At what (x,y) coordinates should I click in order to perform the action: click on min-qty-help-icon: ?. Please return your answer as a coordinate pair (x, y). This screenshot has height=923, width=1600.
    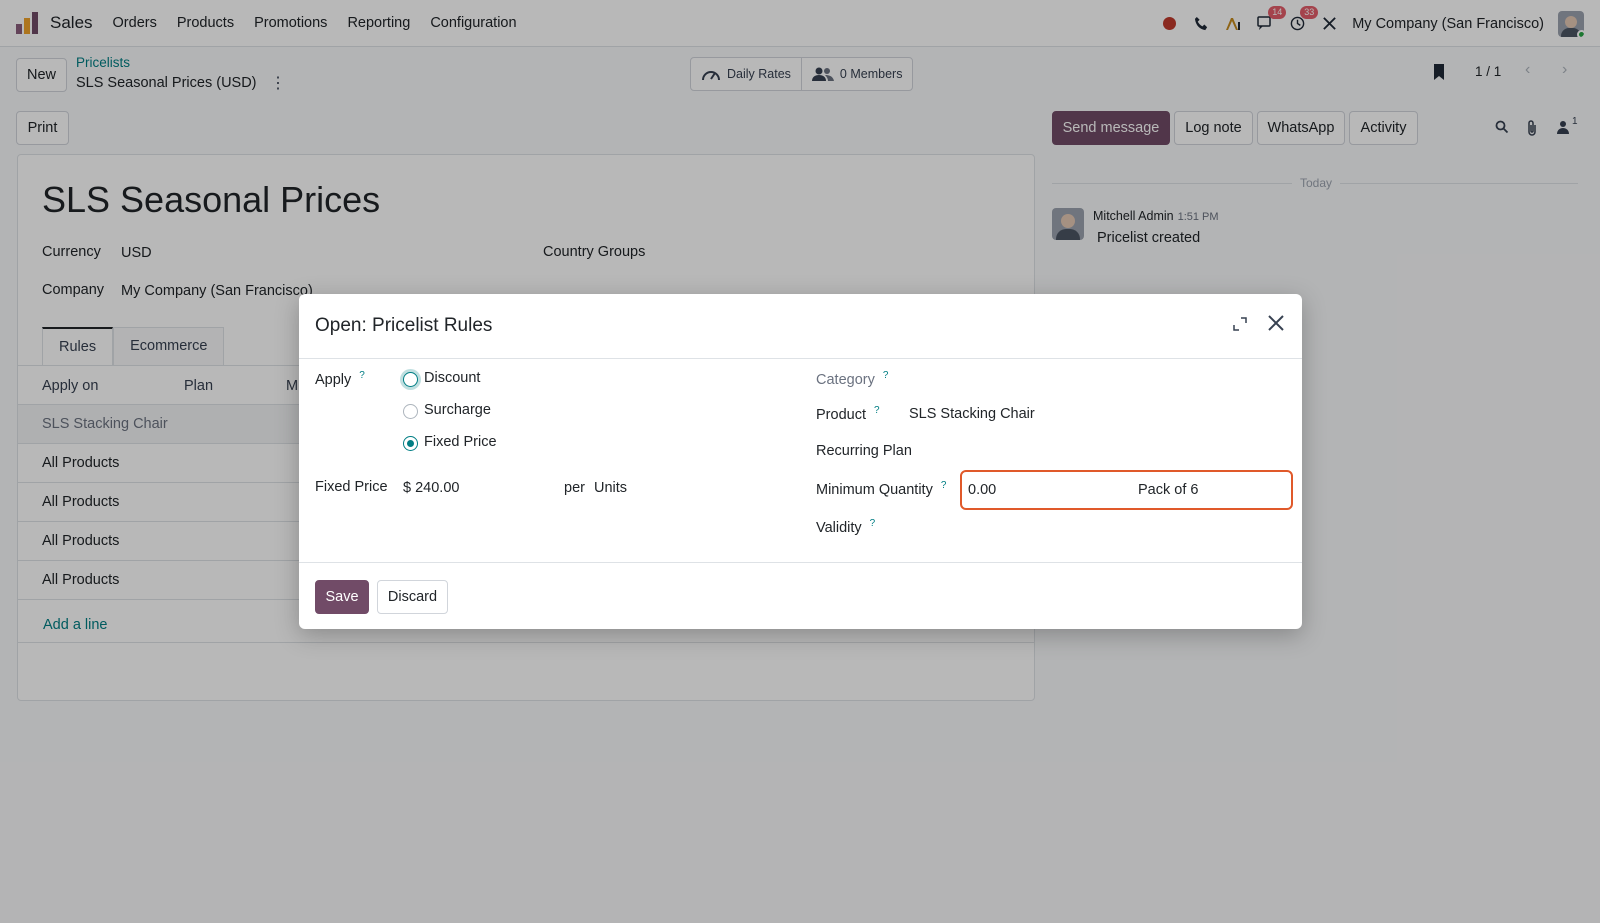
    Looking at the image, I should click on (944, 485).